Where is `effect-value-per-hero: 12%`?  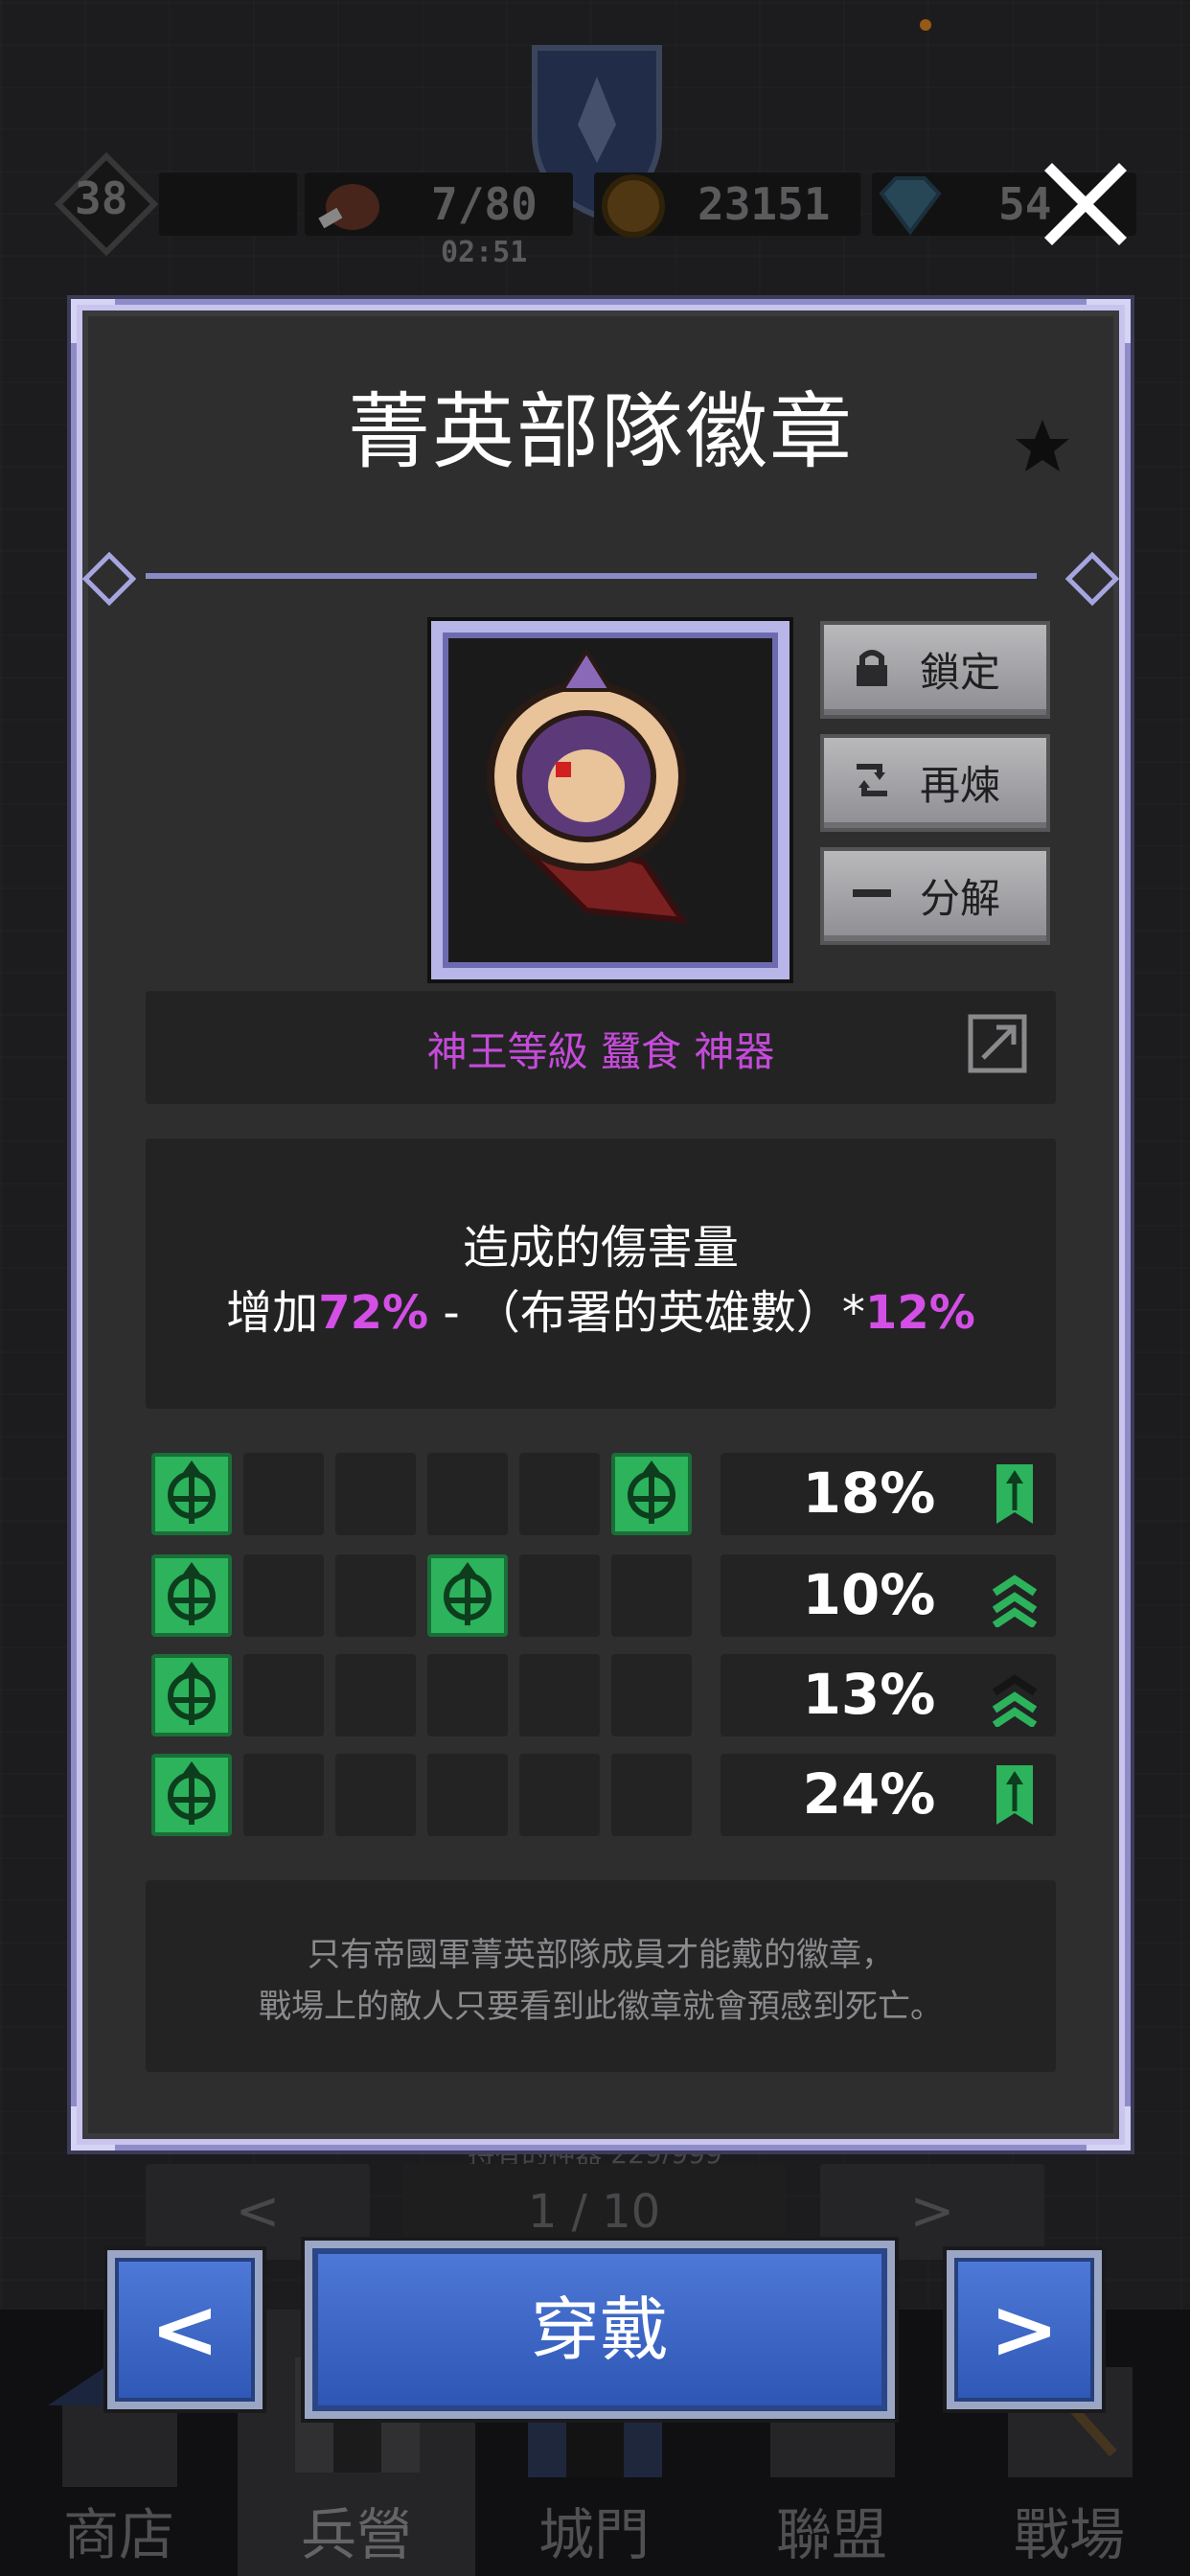 effect-value-per-hero: 12% is located at coordinates (920, 1313).